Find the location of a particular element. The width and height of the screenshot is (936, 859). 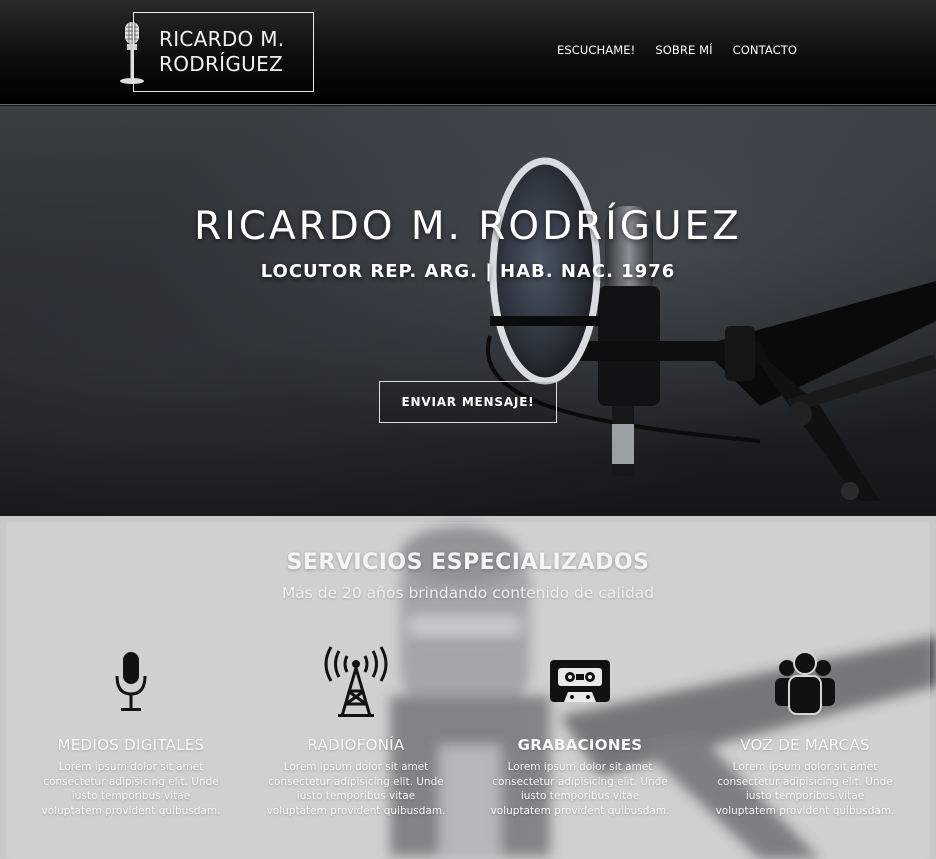

main-nav: ESCUCHAME! SOBRE MÍ CONTACTO is located at coordinates (677, 50).